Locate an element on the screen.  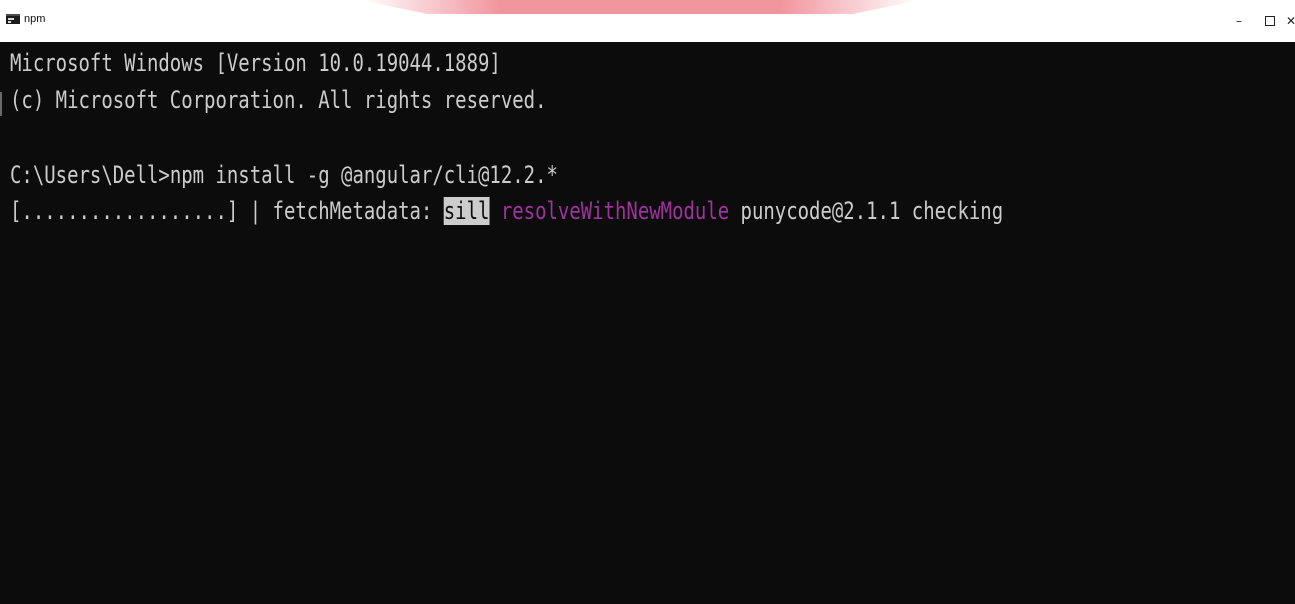
window-title: npm is located at coordinates (35, 19).